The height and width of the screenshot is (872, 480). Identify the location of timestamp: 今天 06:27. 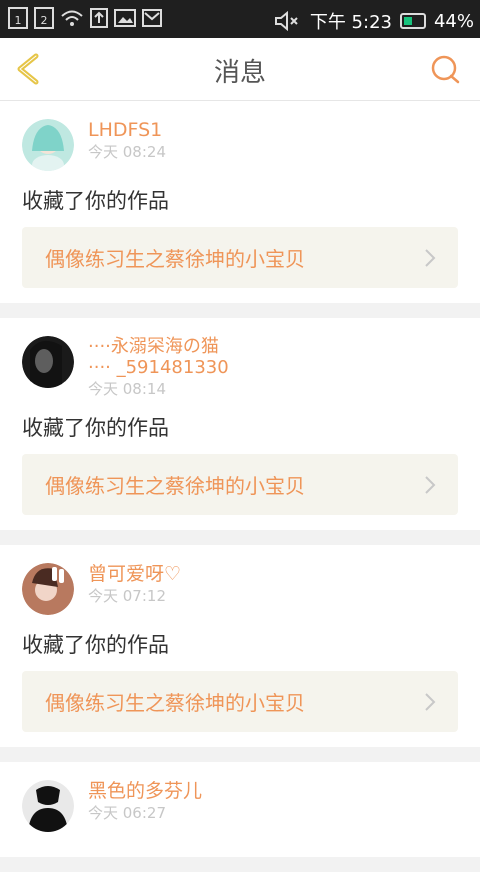
(127, 813).